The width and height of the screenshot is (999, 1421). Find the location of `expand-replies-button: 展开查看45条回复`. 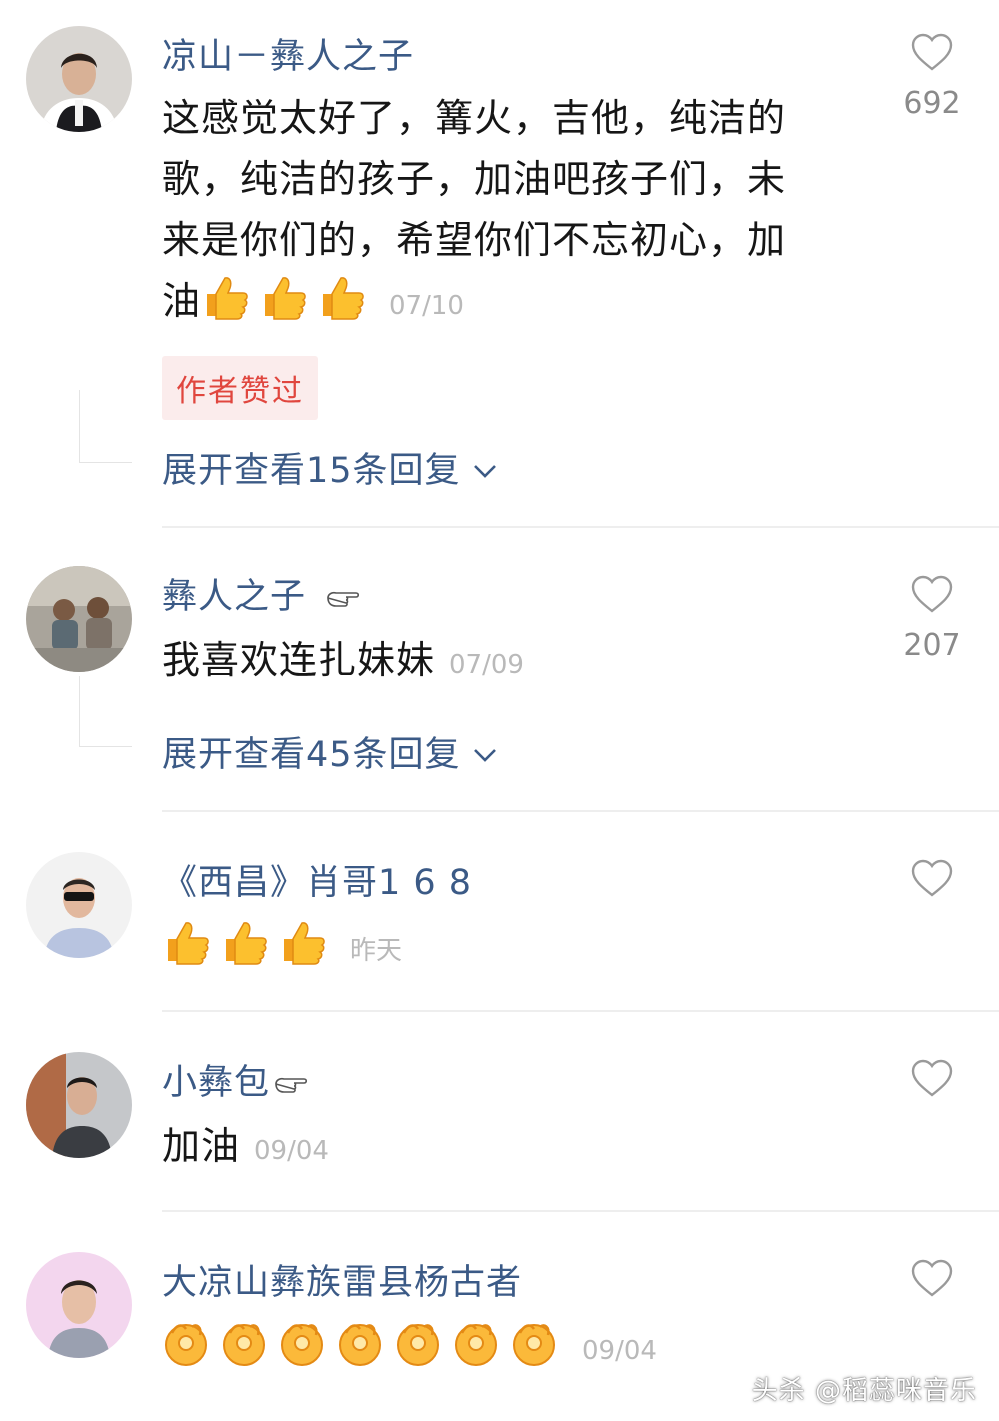

expand-replies-button: 展开查看45条回复 is located at coordinates (329, 751).